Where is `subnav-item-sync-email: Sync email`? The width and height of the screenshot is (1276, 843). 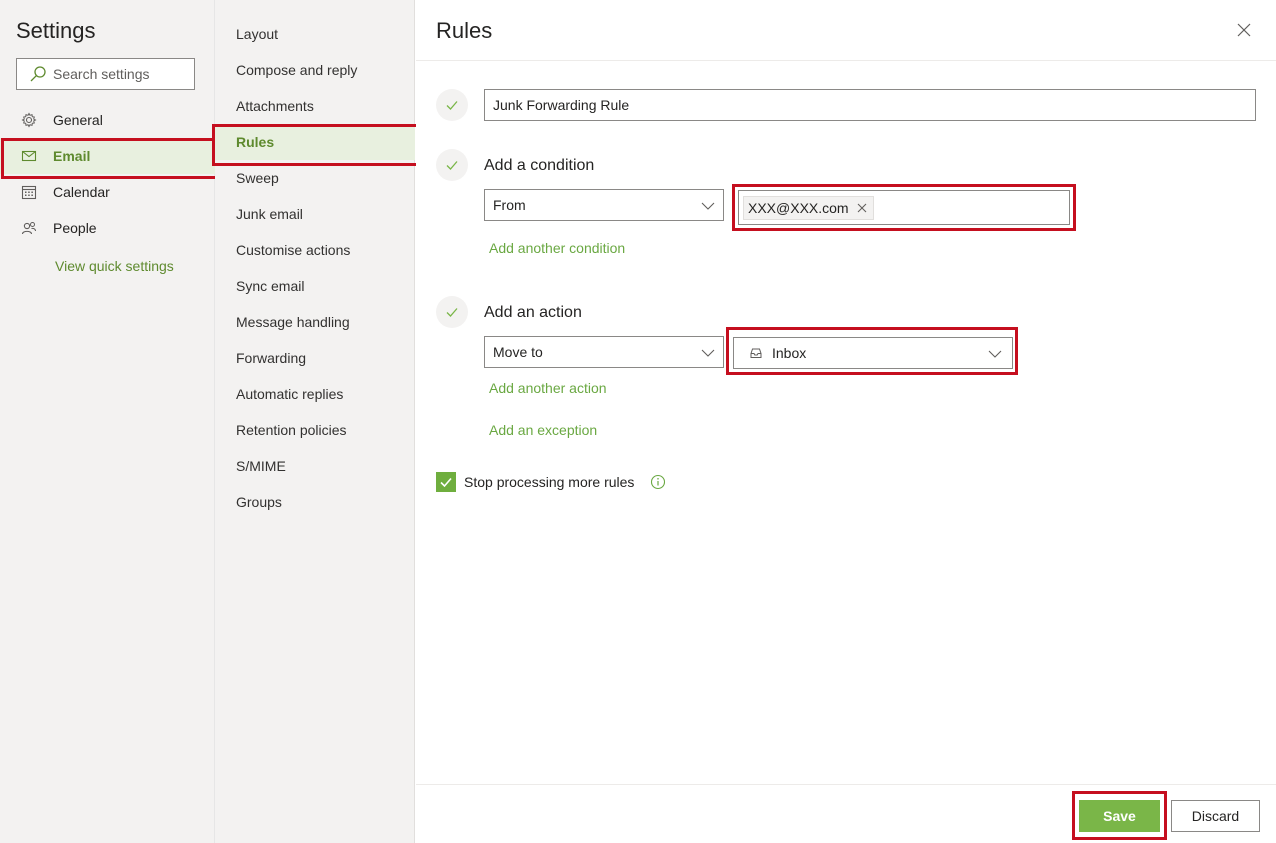 subnav-item-sync-email: Sync email is located at coordinates (315, 286).